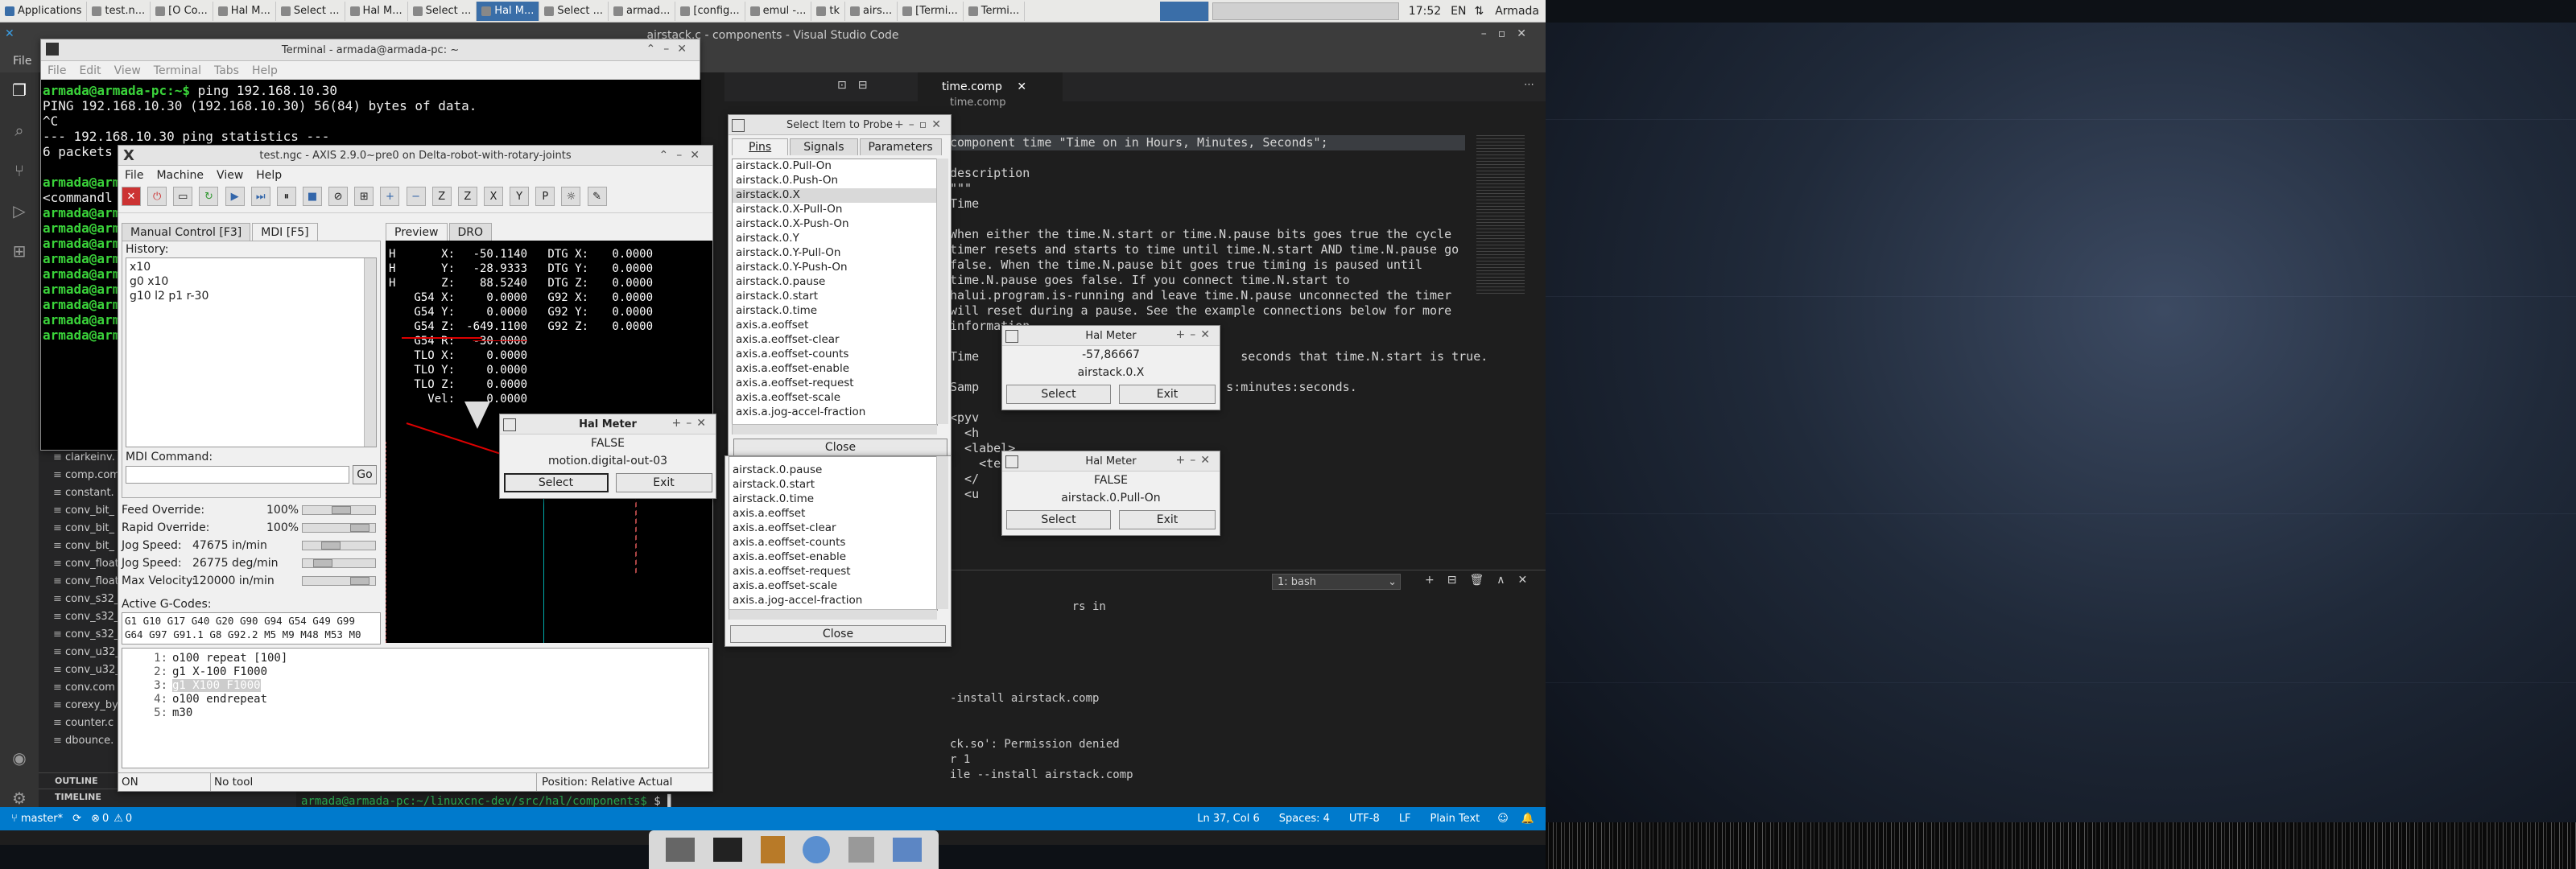  I want to click on block-delete-icon: ⊘, so click(338, 196).